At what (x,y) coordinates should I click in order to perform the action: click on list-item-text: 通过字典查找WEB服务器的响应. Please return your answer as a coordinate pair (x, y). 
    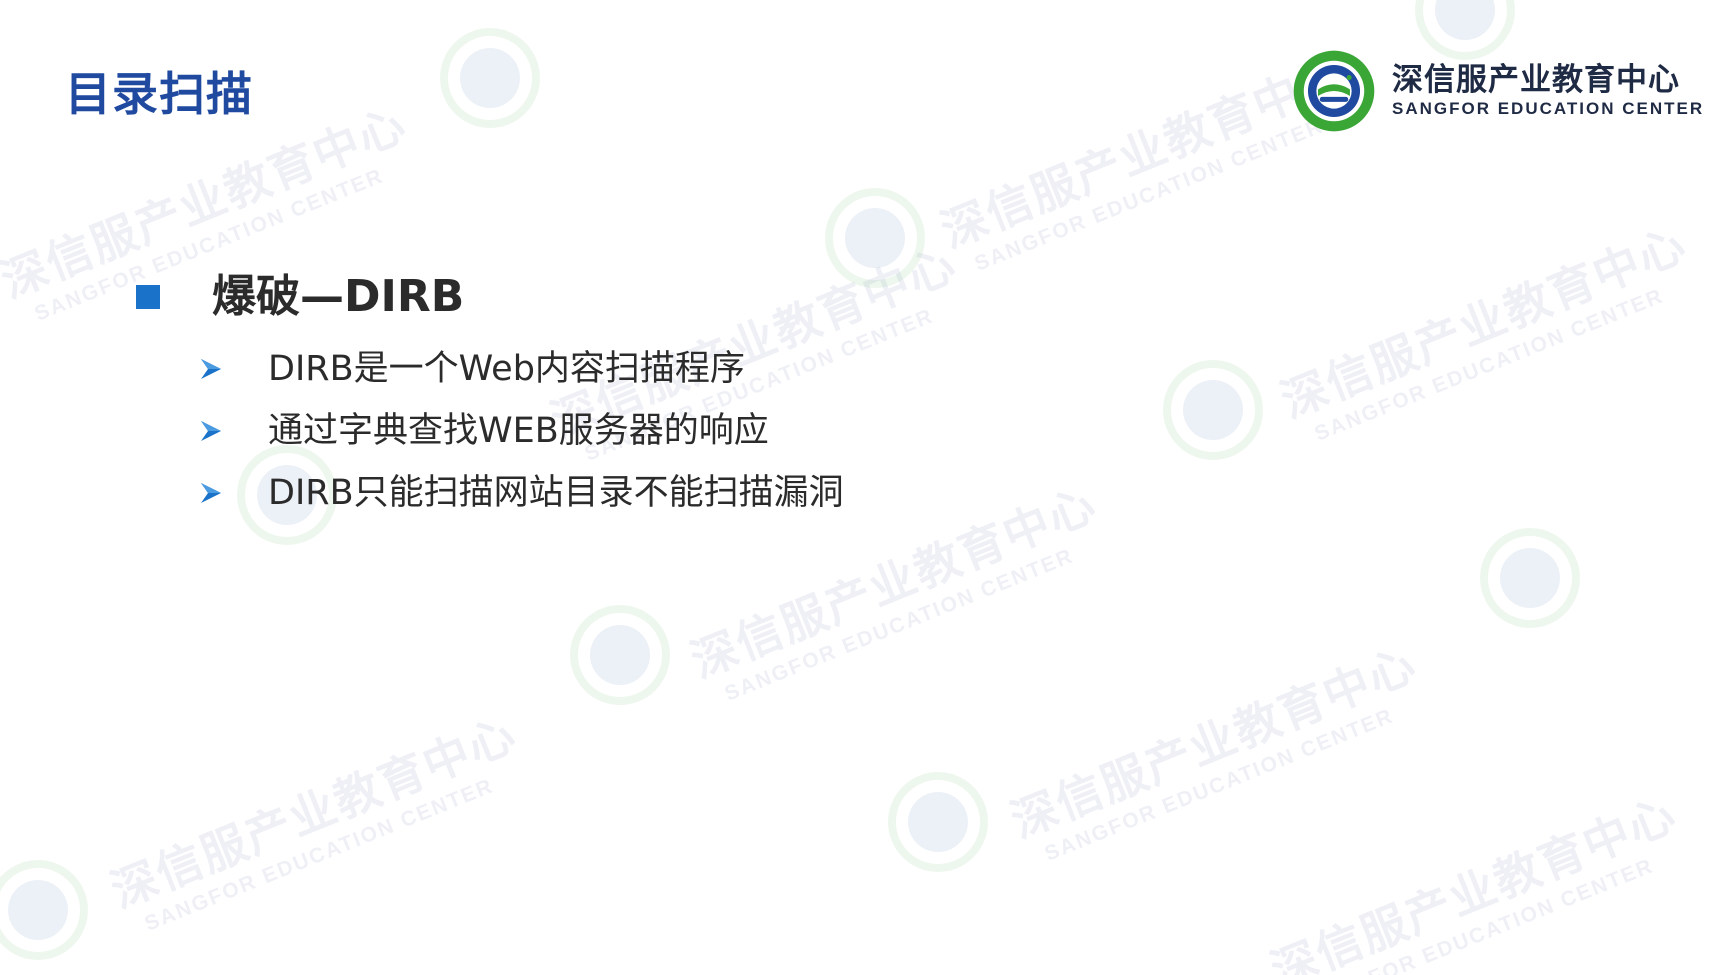
    Looking at the image, I should click on (518, 431).